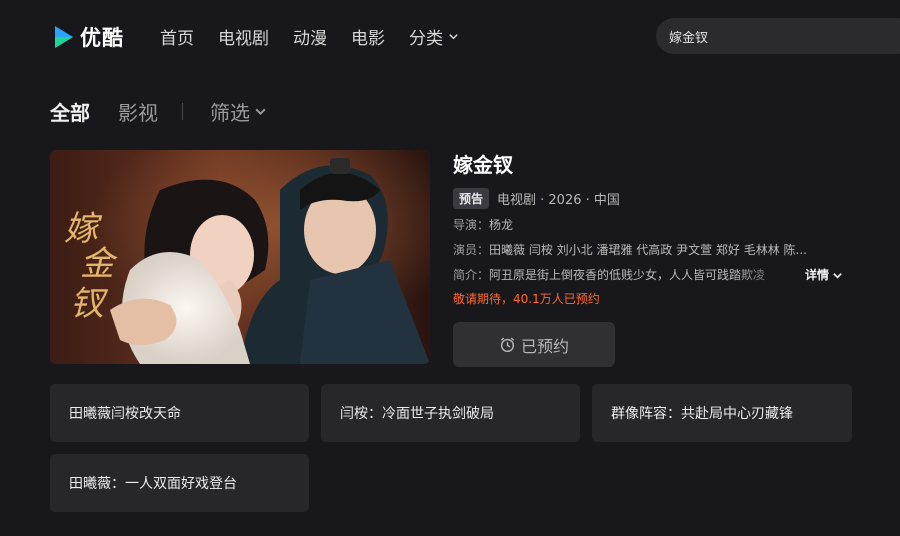 The height and width of the screenshot is (536, 900). What do you see at coordinates (722, 413) in the screenshot?
I see `related-clip-card: 群像阵容：共赴局中心刃藏锋` at bounding box center [722, 413].